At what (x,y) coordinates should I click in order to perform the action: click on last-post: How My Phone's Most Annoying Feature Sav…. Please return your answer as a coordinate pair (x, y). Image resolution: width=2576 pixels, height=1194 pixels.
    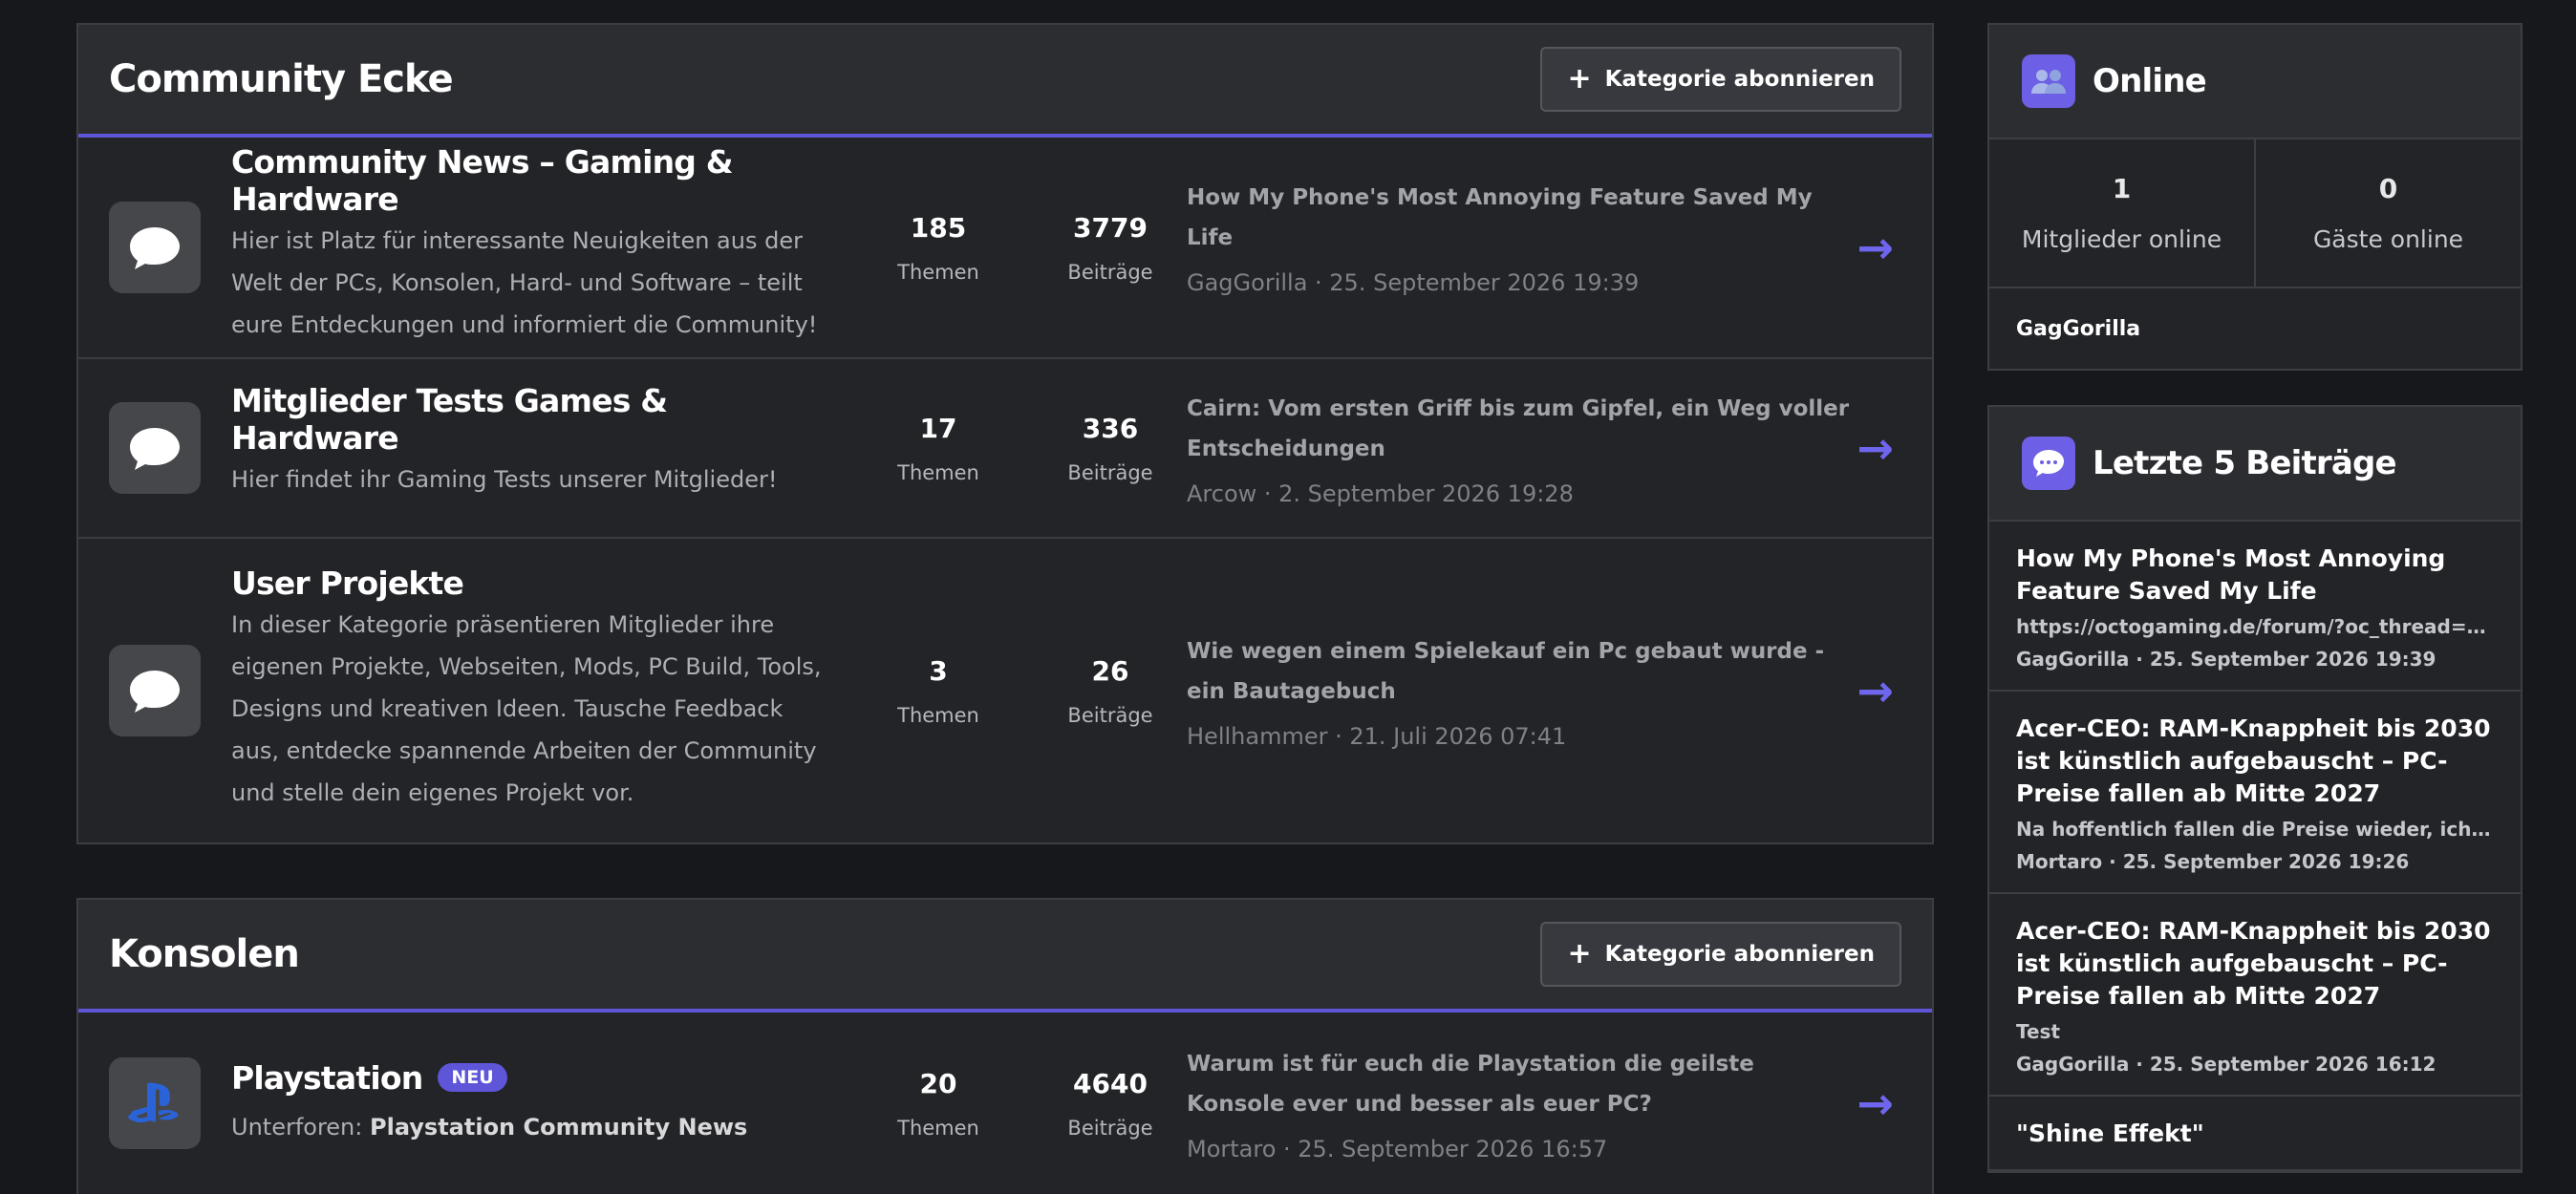
    Looking at the image, I should click on (1521, 237).